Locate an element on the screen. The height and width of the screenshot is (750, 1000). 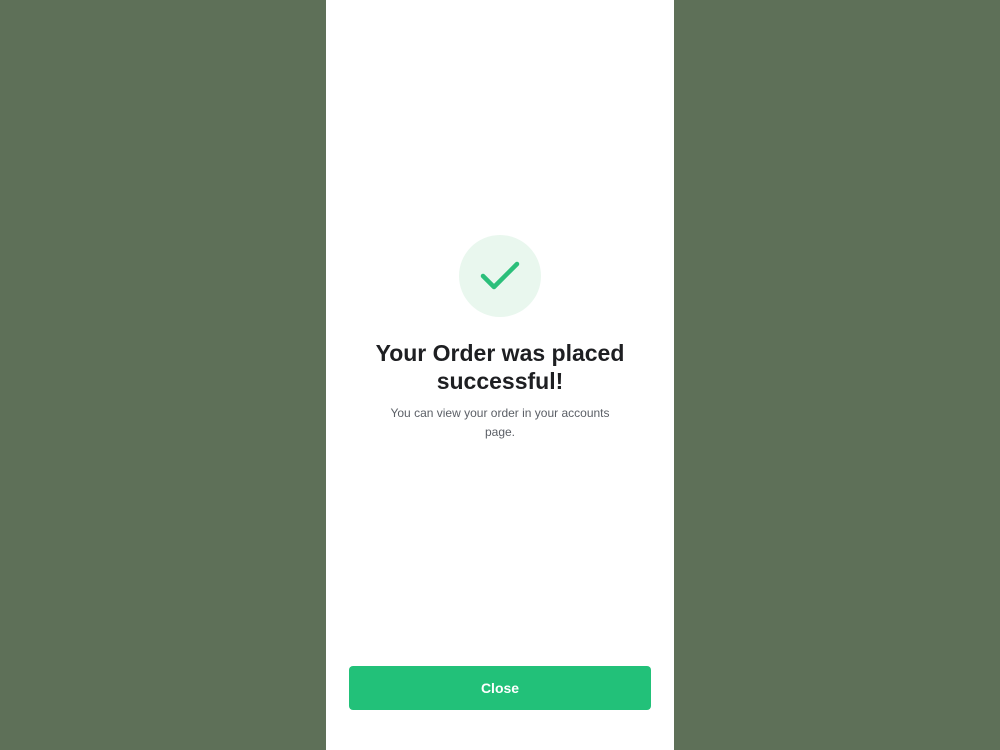
close-button: Close is located at coordinates (500, 688).